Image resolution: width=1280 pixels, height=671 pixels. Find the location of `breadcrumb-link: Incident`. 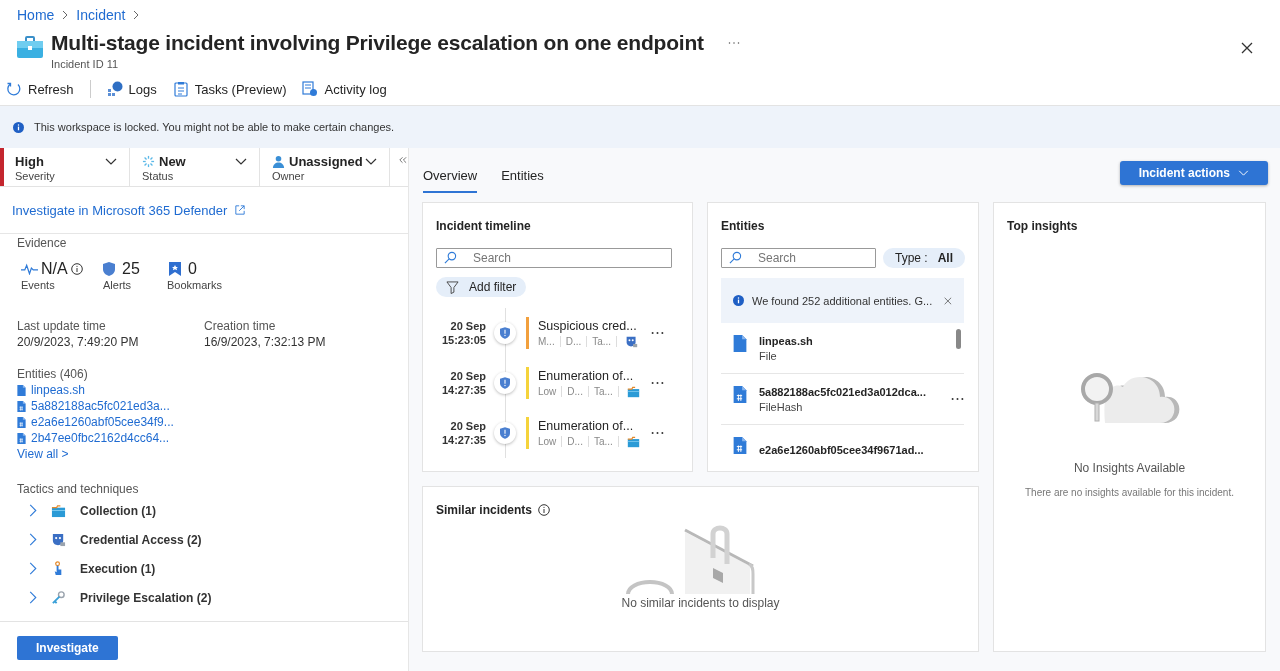

breadcrumb-link: Incident is located at coordinates (101, 15).